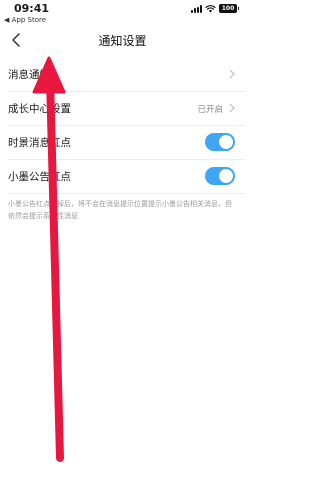 This screenshot has height=492, width=320. I want to click on cellular-signal-icon, so click(196, 8).